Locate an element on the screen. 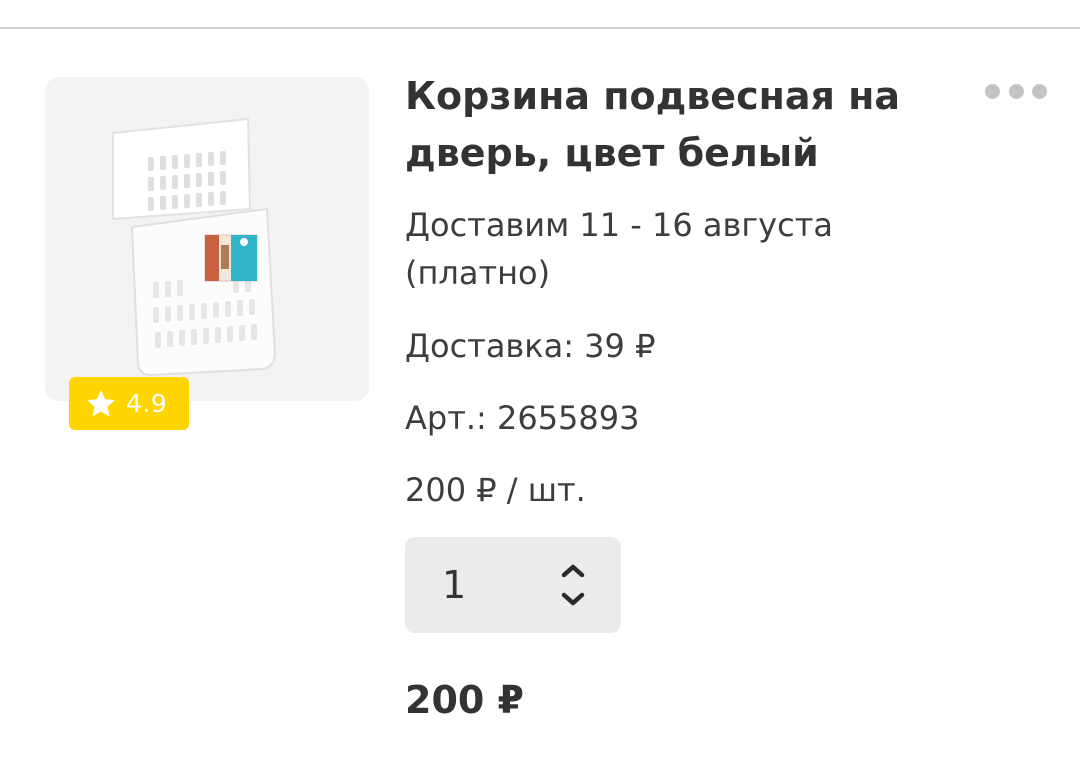 The image size is (1080, 768). hanging-basket-image is located at coordinates (194, 247).